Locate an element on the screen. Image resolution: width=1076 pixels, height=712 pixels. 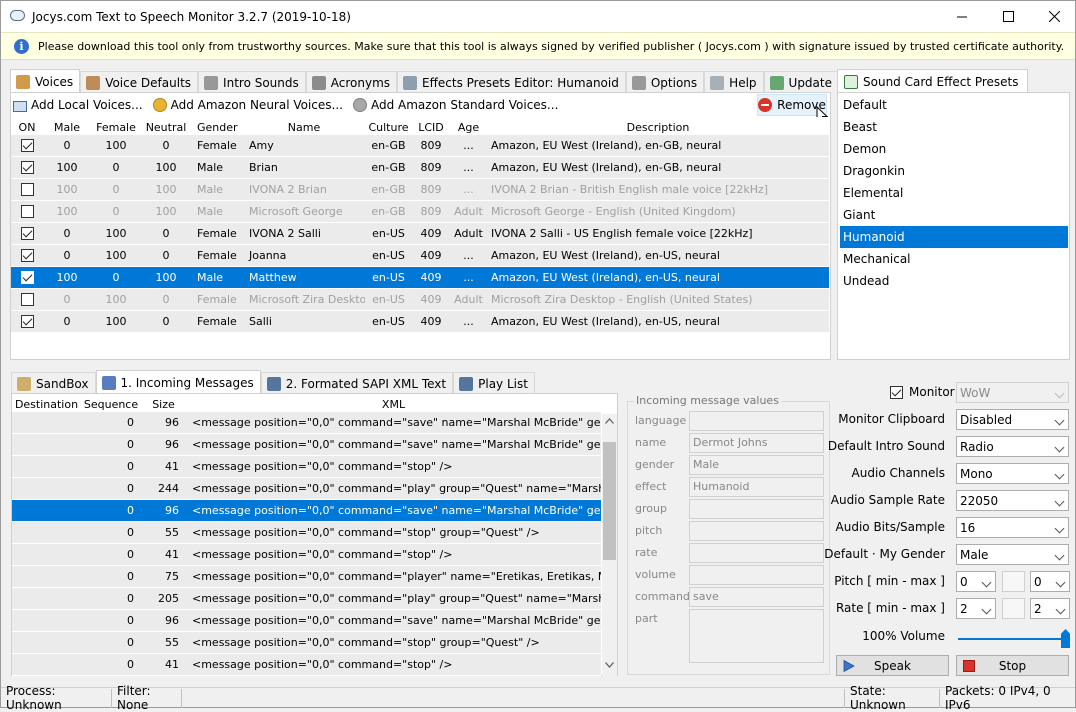
tab-sandbox: SandBox is located at coordinates (53, 383).